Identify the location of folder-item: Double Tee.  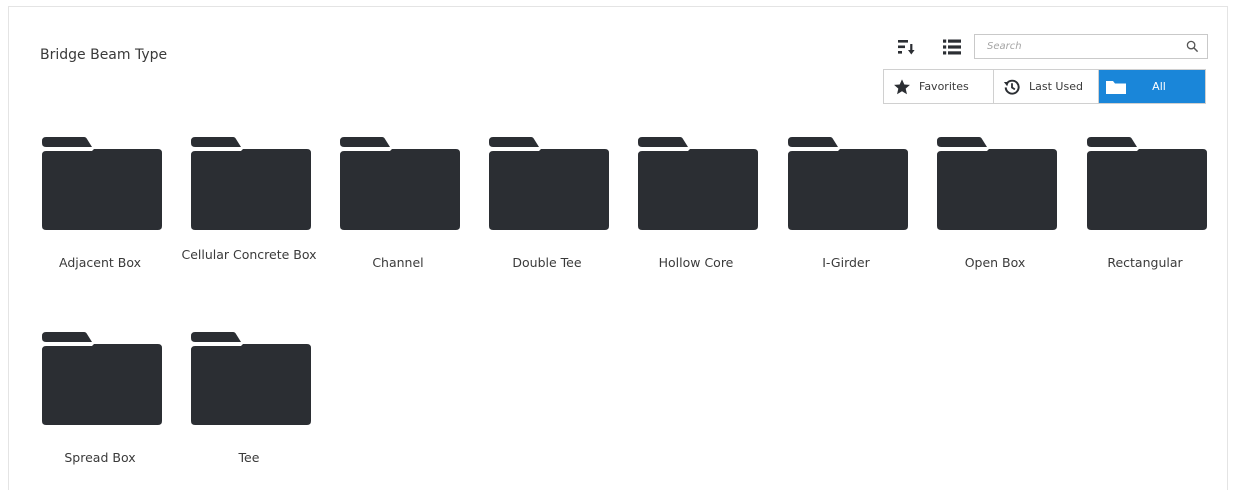
(547, 217).